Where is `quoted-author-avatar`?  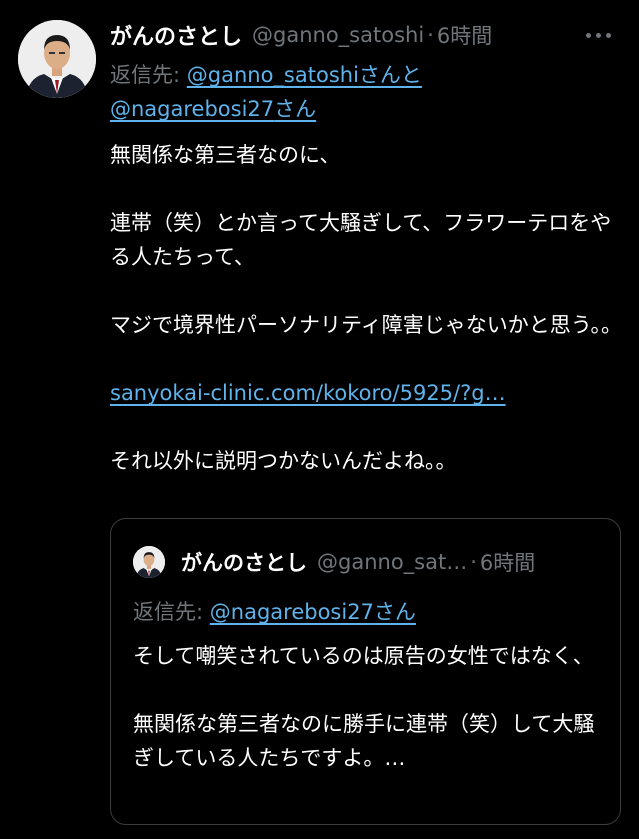
quoted-author-avatar is located at coordinates (149, 562).